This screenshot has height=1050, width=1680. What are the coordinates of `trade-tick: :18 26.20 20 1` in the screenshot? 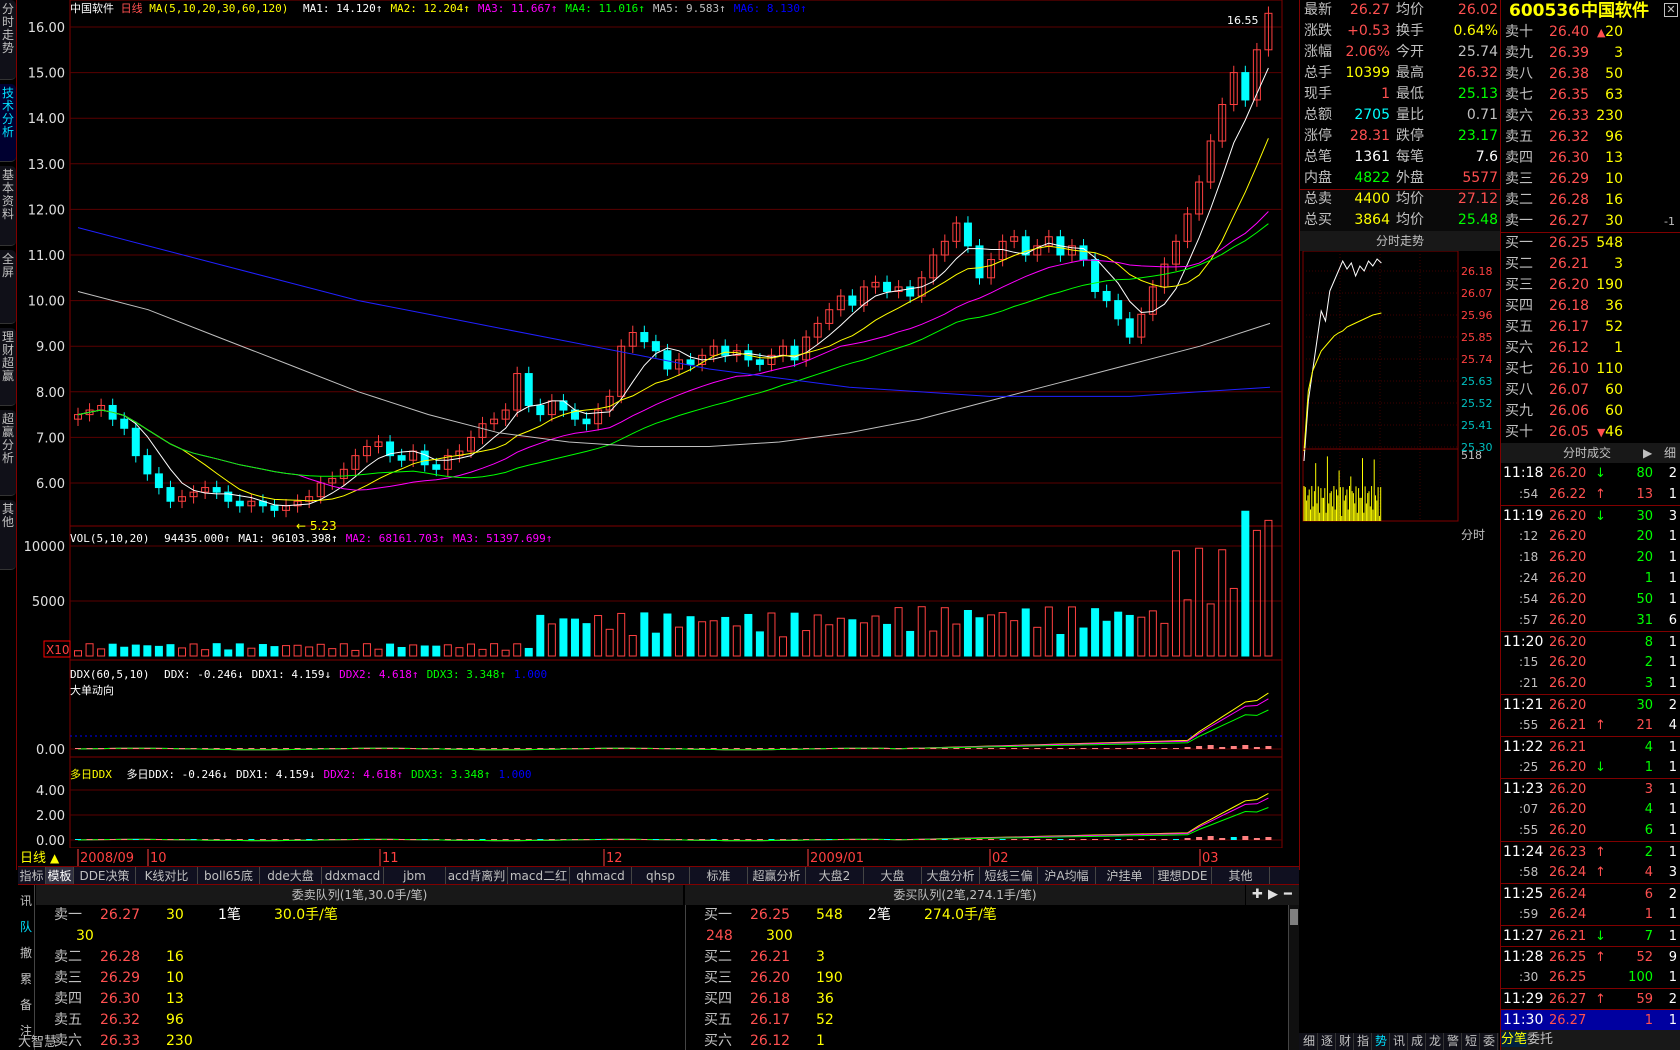 It's located at (1590, 557).